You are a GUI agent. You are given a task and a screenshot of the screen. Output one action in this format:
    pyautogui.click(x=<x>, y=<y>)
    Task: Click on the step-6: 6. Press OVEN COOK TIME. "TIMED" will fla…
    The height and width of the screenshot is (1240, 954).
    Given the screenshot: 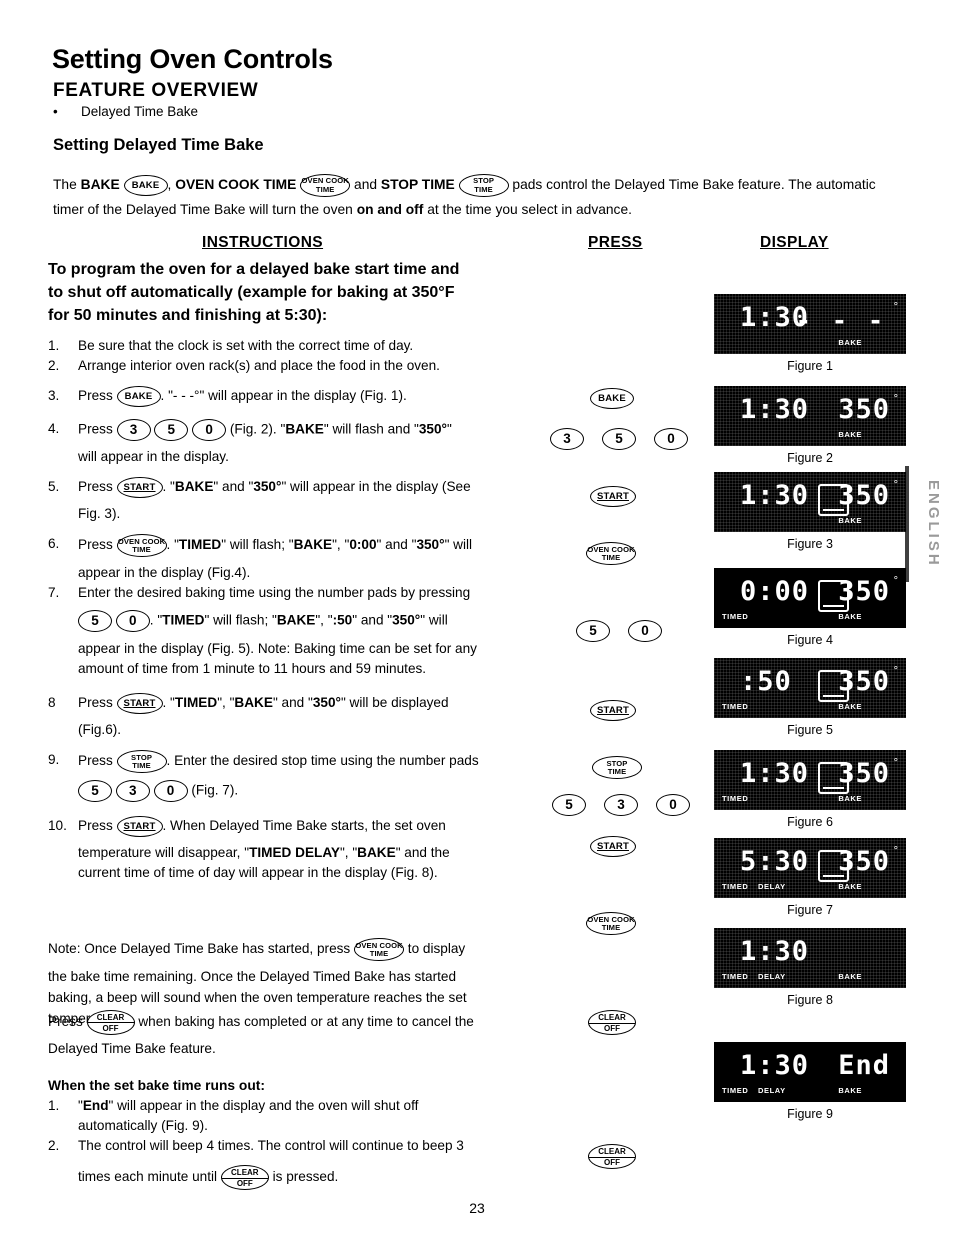 What is the action you would take?
    pyautogui.click(x=308, y=558)
    